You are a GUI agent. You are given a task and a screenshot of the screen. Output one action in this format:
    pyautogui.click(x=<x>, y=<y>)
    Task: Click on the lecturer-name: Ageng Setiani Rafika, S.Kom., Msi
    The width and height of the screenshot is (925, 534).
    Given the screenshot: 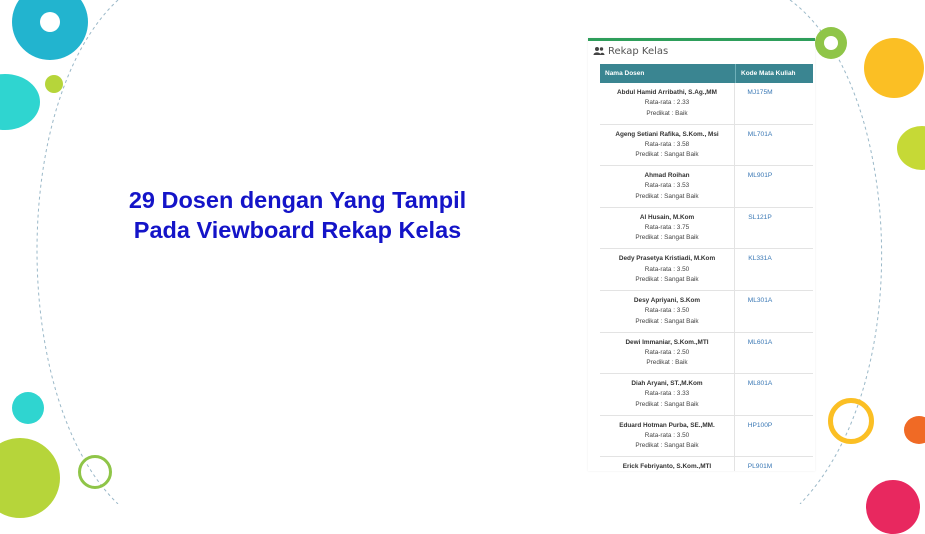 What is the action you would take?
    pyautogui.click(x=667, y=134)
    